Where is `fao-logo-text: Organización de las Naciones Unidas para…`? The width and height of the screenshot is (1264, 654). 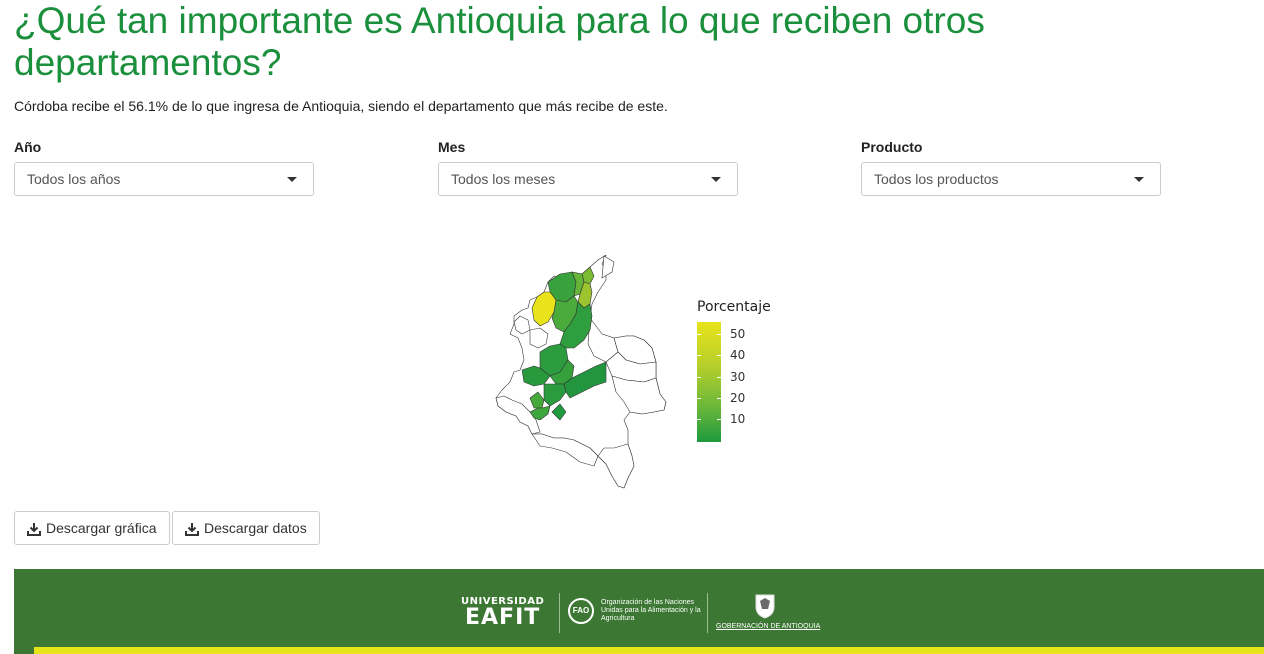
fao-logo-text: Organización de las Naciones Unidas para… is located at coordinates (651, 610).